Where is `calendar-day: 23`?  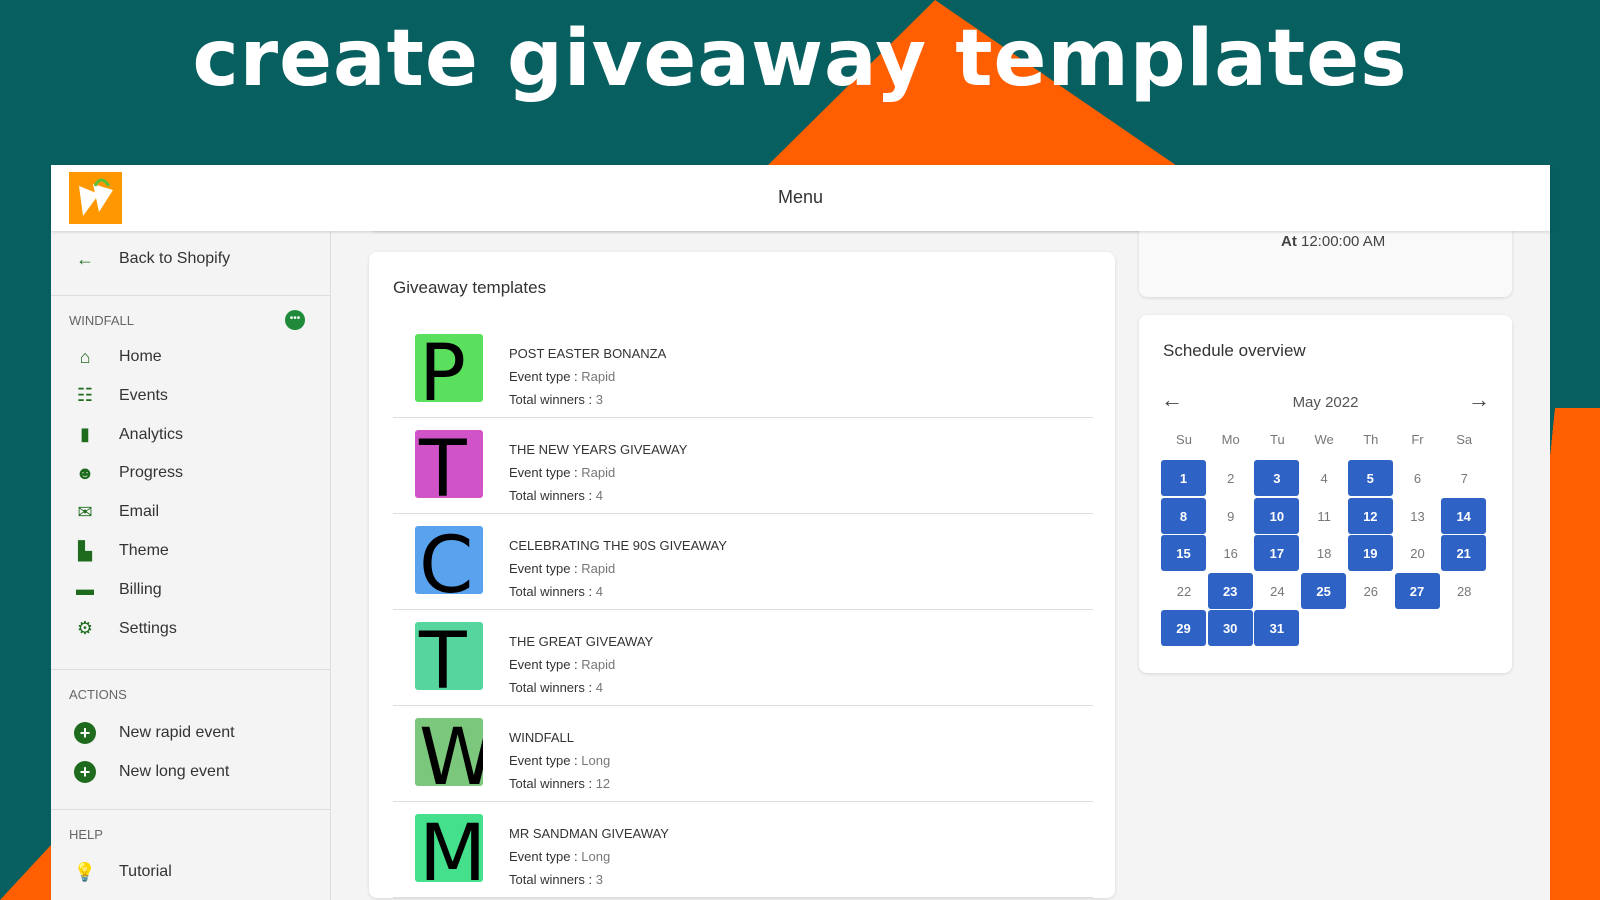 calendar-day: 23 is located at coordinates (1230, 590).